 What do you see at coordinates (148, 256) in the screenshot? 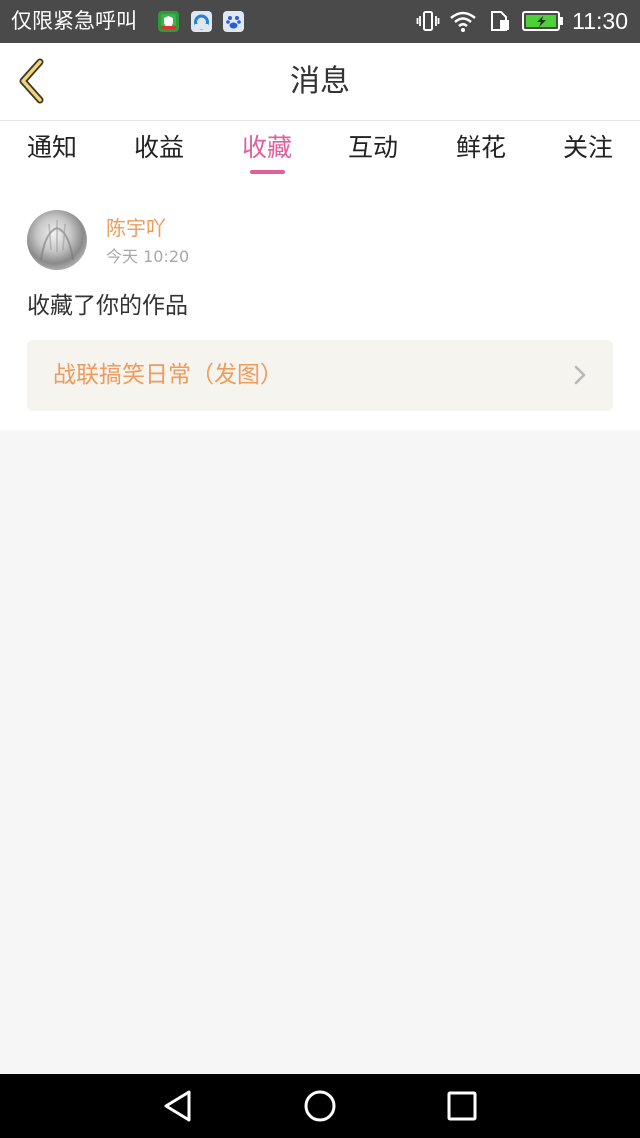
I see `timestamp: 今天 10:20` at bounding box center [148, 256].